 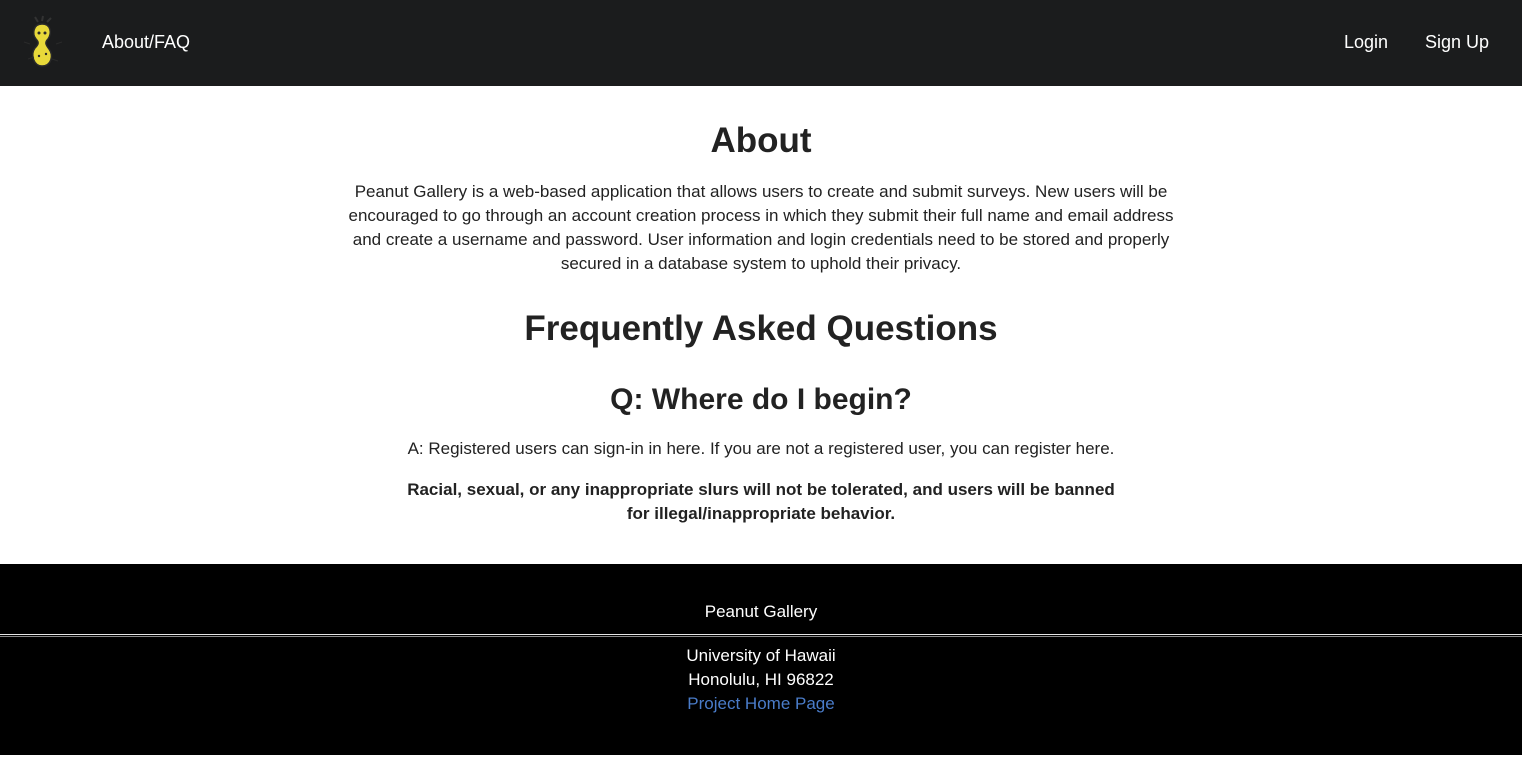 I want to click on footer-divider, so click(x=761, y=635).